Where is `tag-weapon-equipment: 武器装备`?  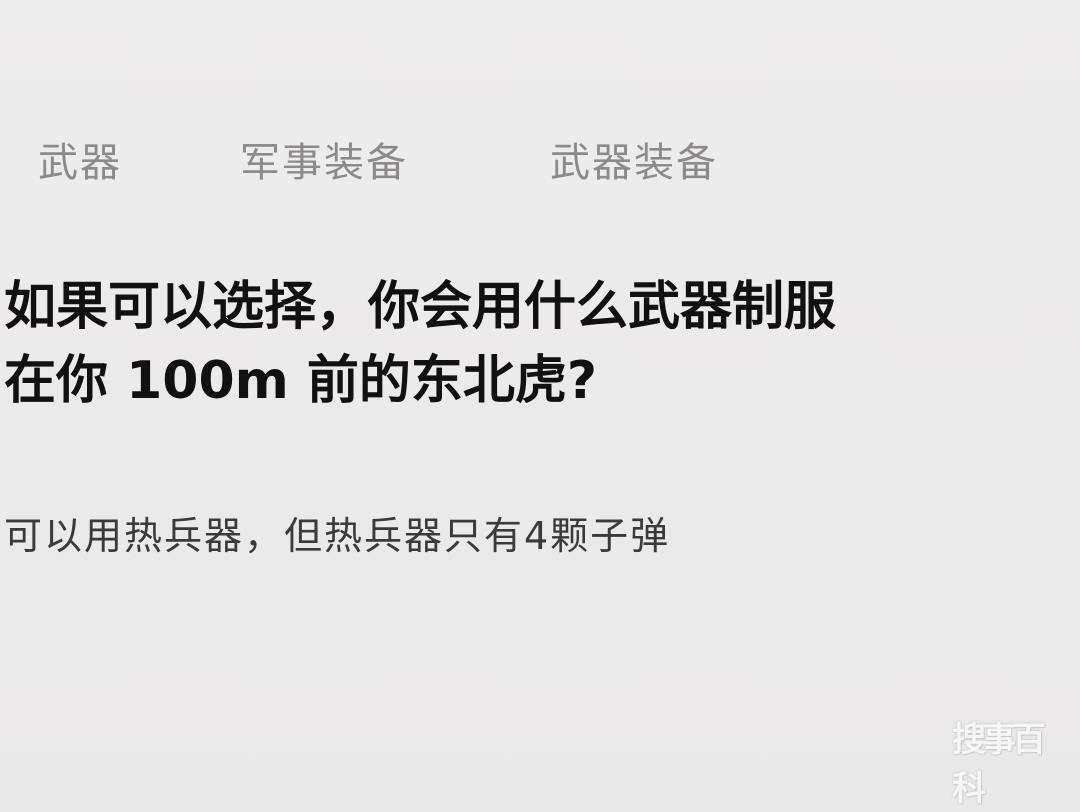
tag-weapon-equipment: 武器装备 is located at coordinates (605, 159).